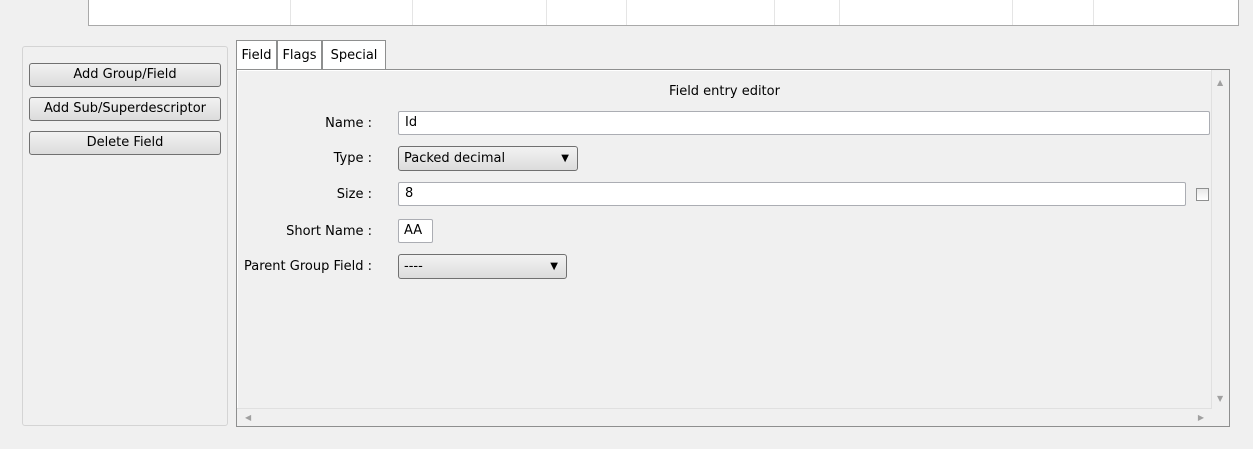 Image resolution: width=1253 pixels, height=449 pixels. Describe the element at coordinates (348, 123) in the screenshot. I see `name-label: Name :` at that location.